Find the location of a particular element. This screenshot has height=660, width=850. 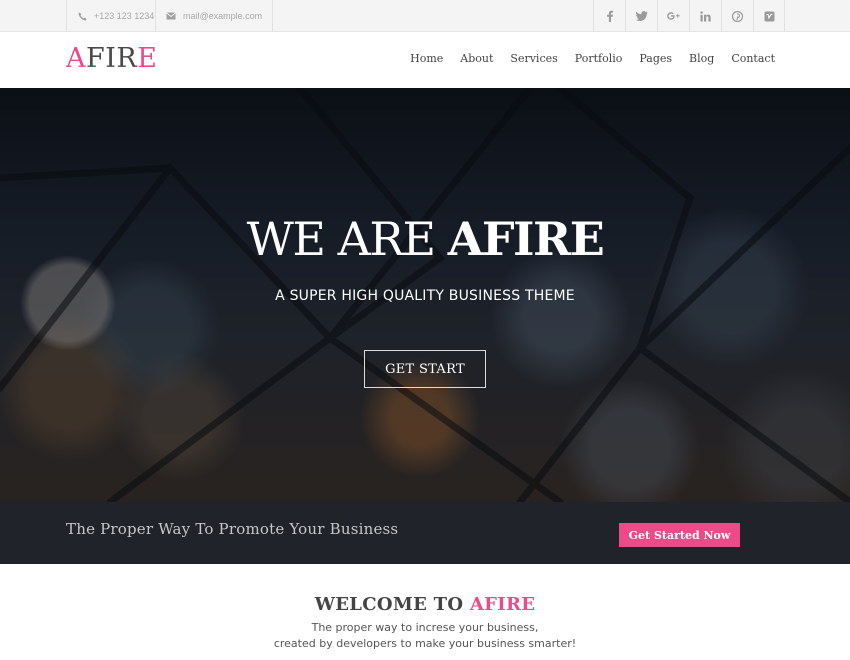

envelope-icon is located at coordinates (171, 16).